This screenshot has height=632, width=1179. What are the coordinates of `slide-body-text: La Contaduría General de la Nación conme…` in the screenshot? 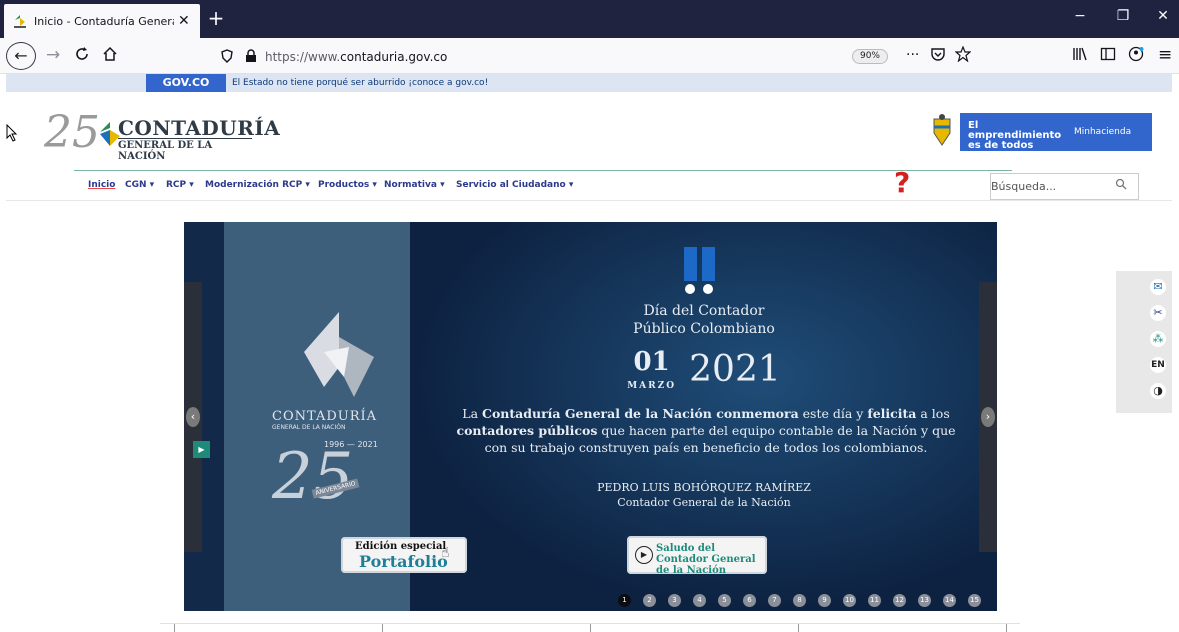 It's located at (706, 430).